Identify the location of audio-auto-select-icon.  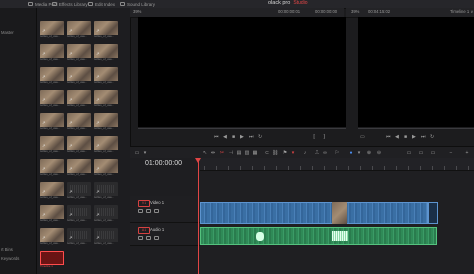
(148, 238).